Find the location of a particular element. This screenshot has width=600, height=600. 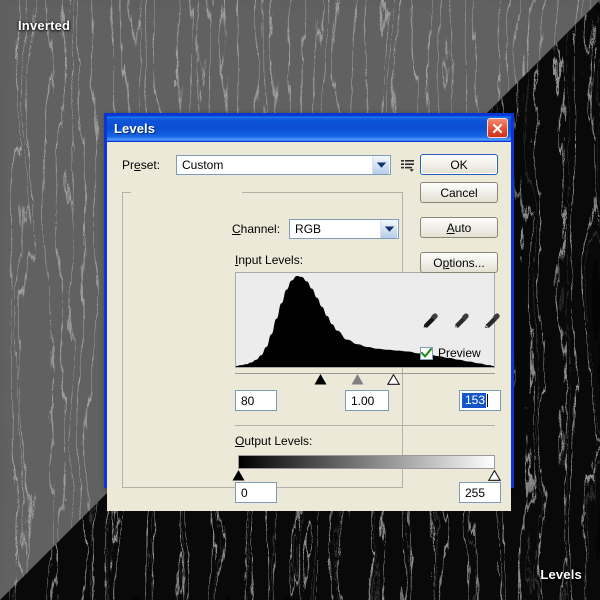

input-black-point-handle is located at coordinates (320, 379).